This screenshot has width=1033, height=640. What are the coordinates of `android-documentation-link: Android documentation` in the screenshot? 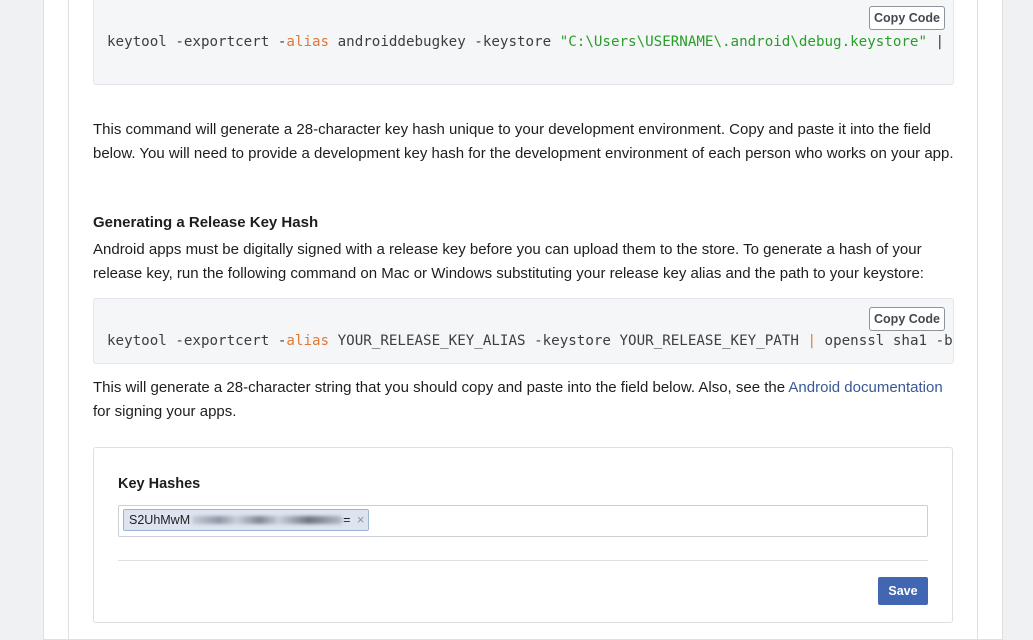 It's located at (865, 387).